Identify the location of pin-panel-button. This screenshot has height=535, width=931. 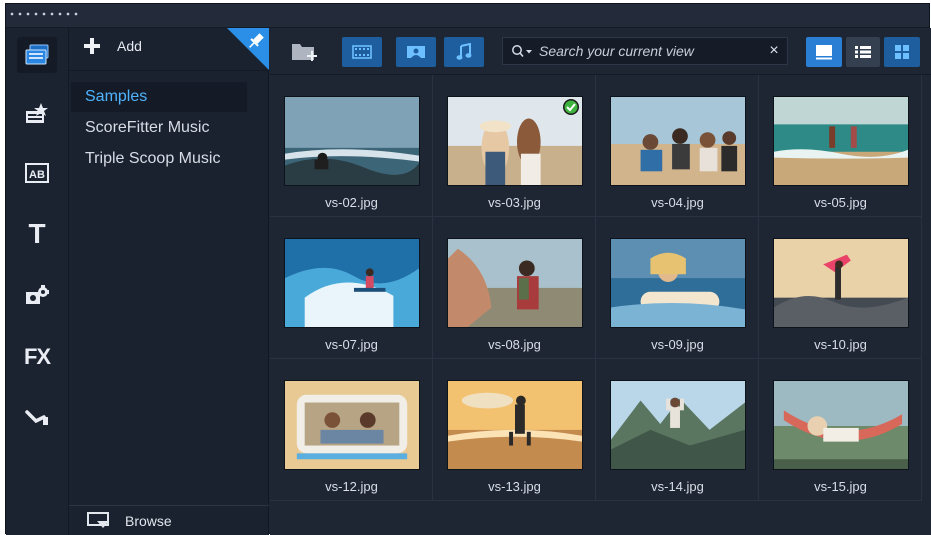
(248, 49).